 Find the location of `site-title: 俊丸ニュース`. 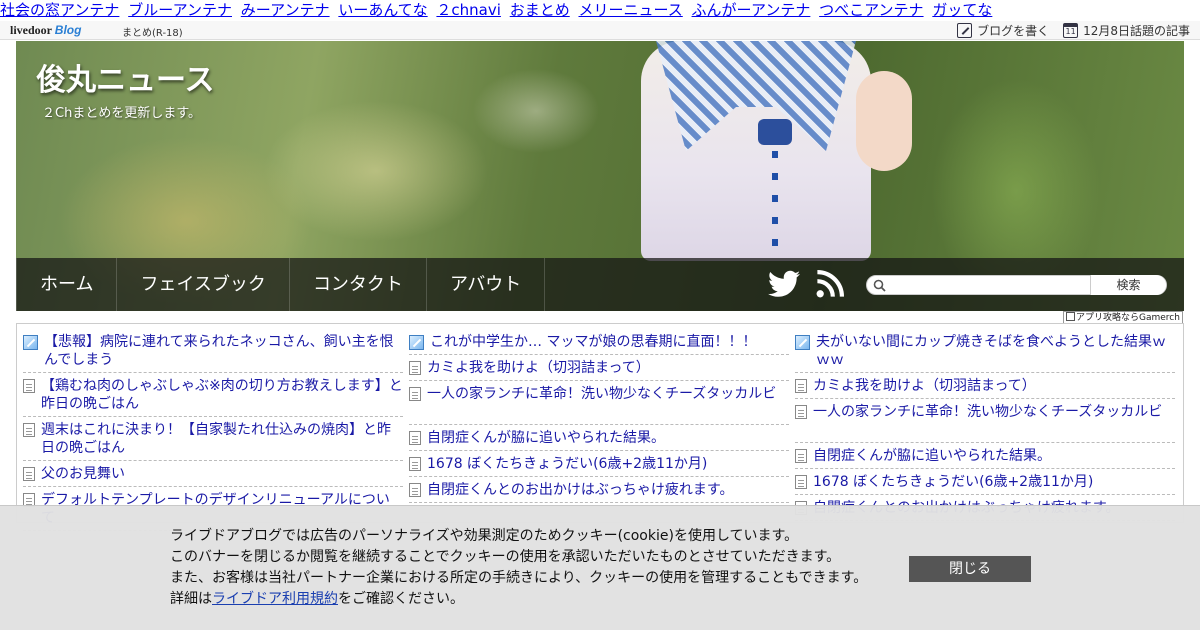

site-title: 俊丸ニュース is located at coordinates (125, 77).